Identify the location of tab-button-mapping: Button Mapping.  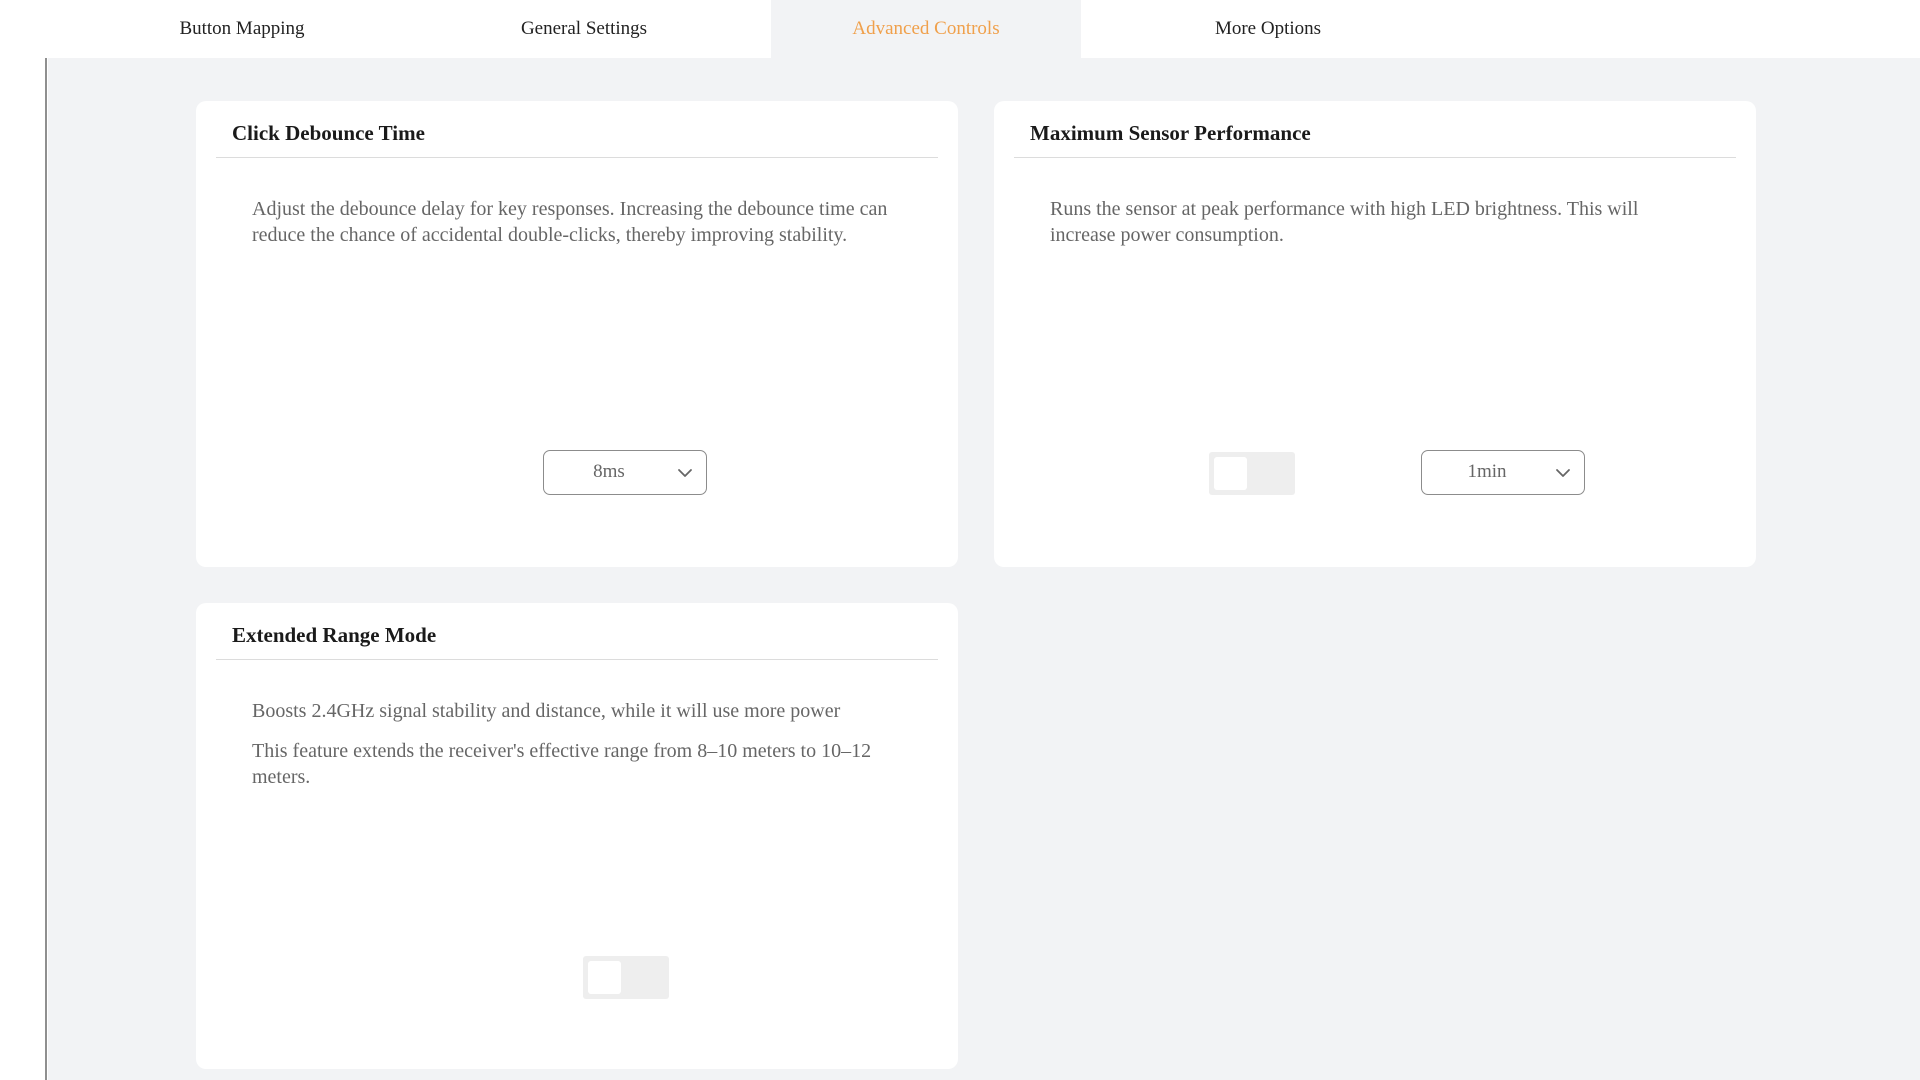
(242, 29).